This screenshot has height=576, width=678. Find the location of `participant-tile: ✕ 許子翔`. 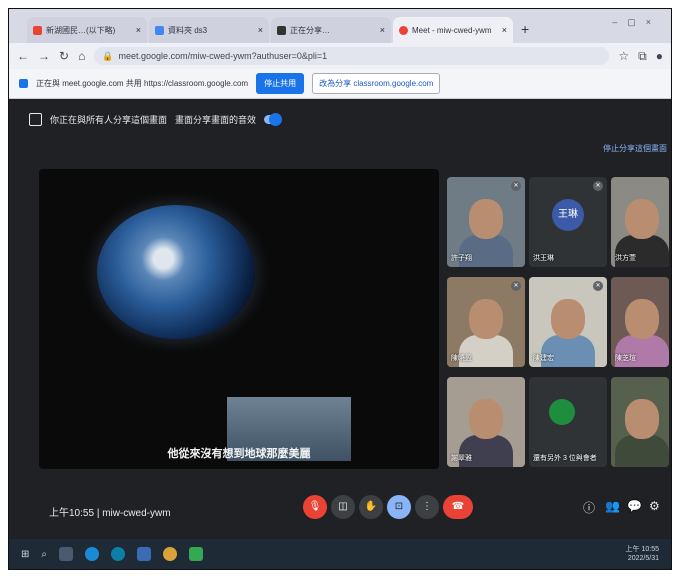

participant-tile: ✕ 許子翔 is located at coordinates (486, 222).